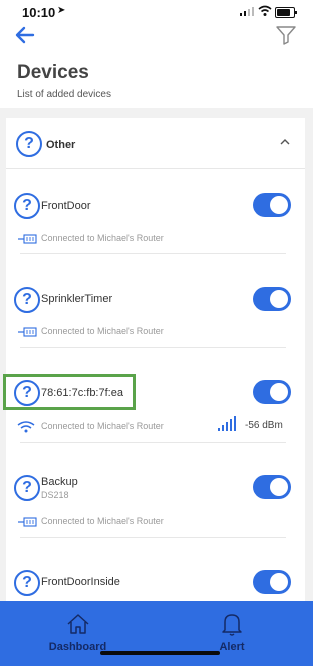 This screenshot has height=666, width=320. Describe the element at coordinates (156, 633) in the screenshot. I see `bottom-tab-bar: Dashboard Alert` at that location.